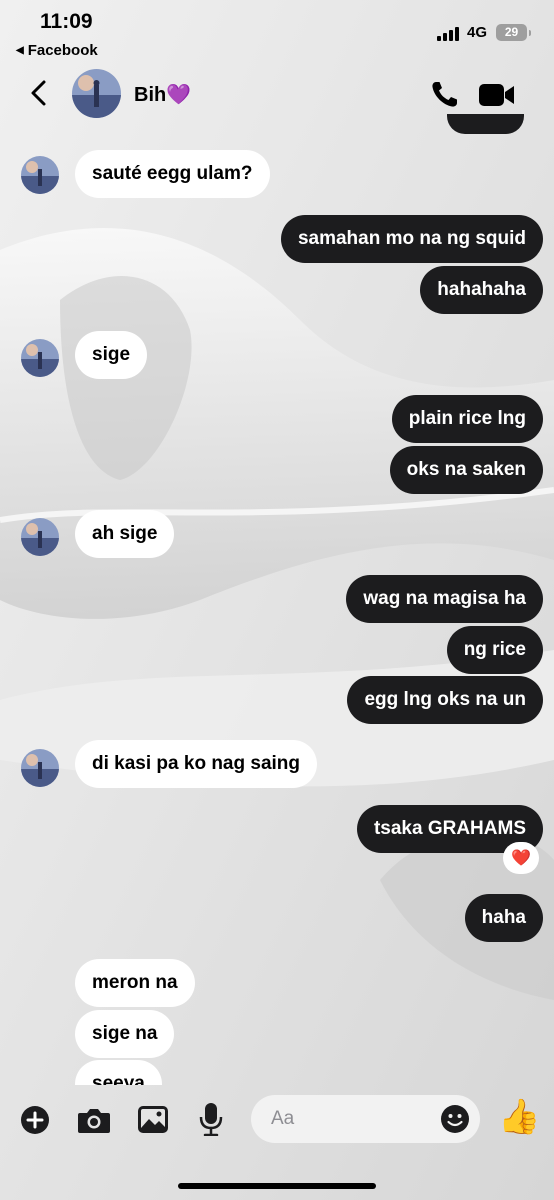 This screenshot has width=554, height=1200. I want to click on message-composer: 👍, so click(277, 1142).